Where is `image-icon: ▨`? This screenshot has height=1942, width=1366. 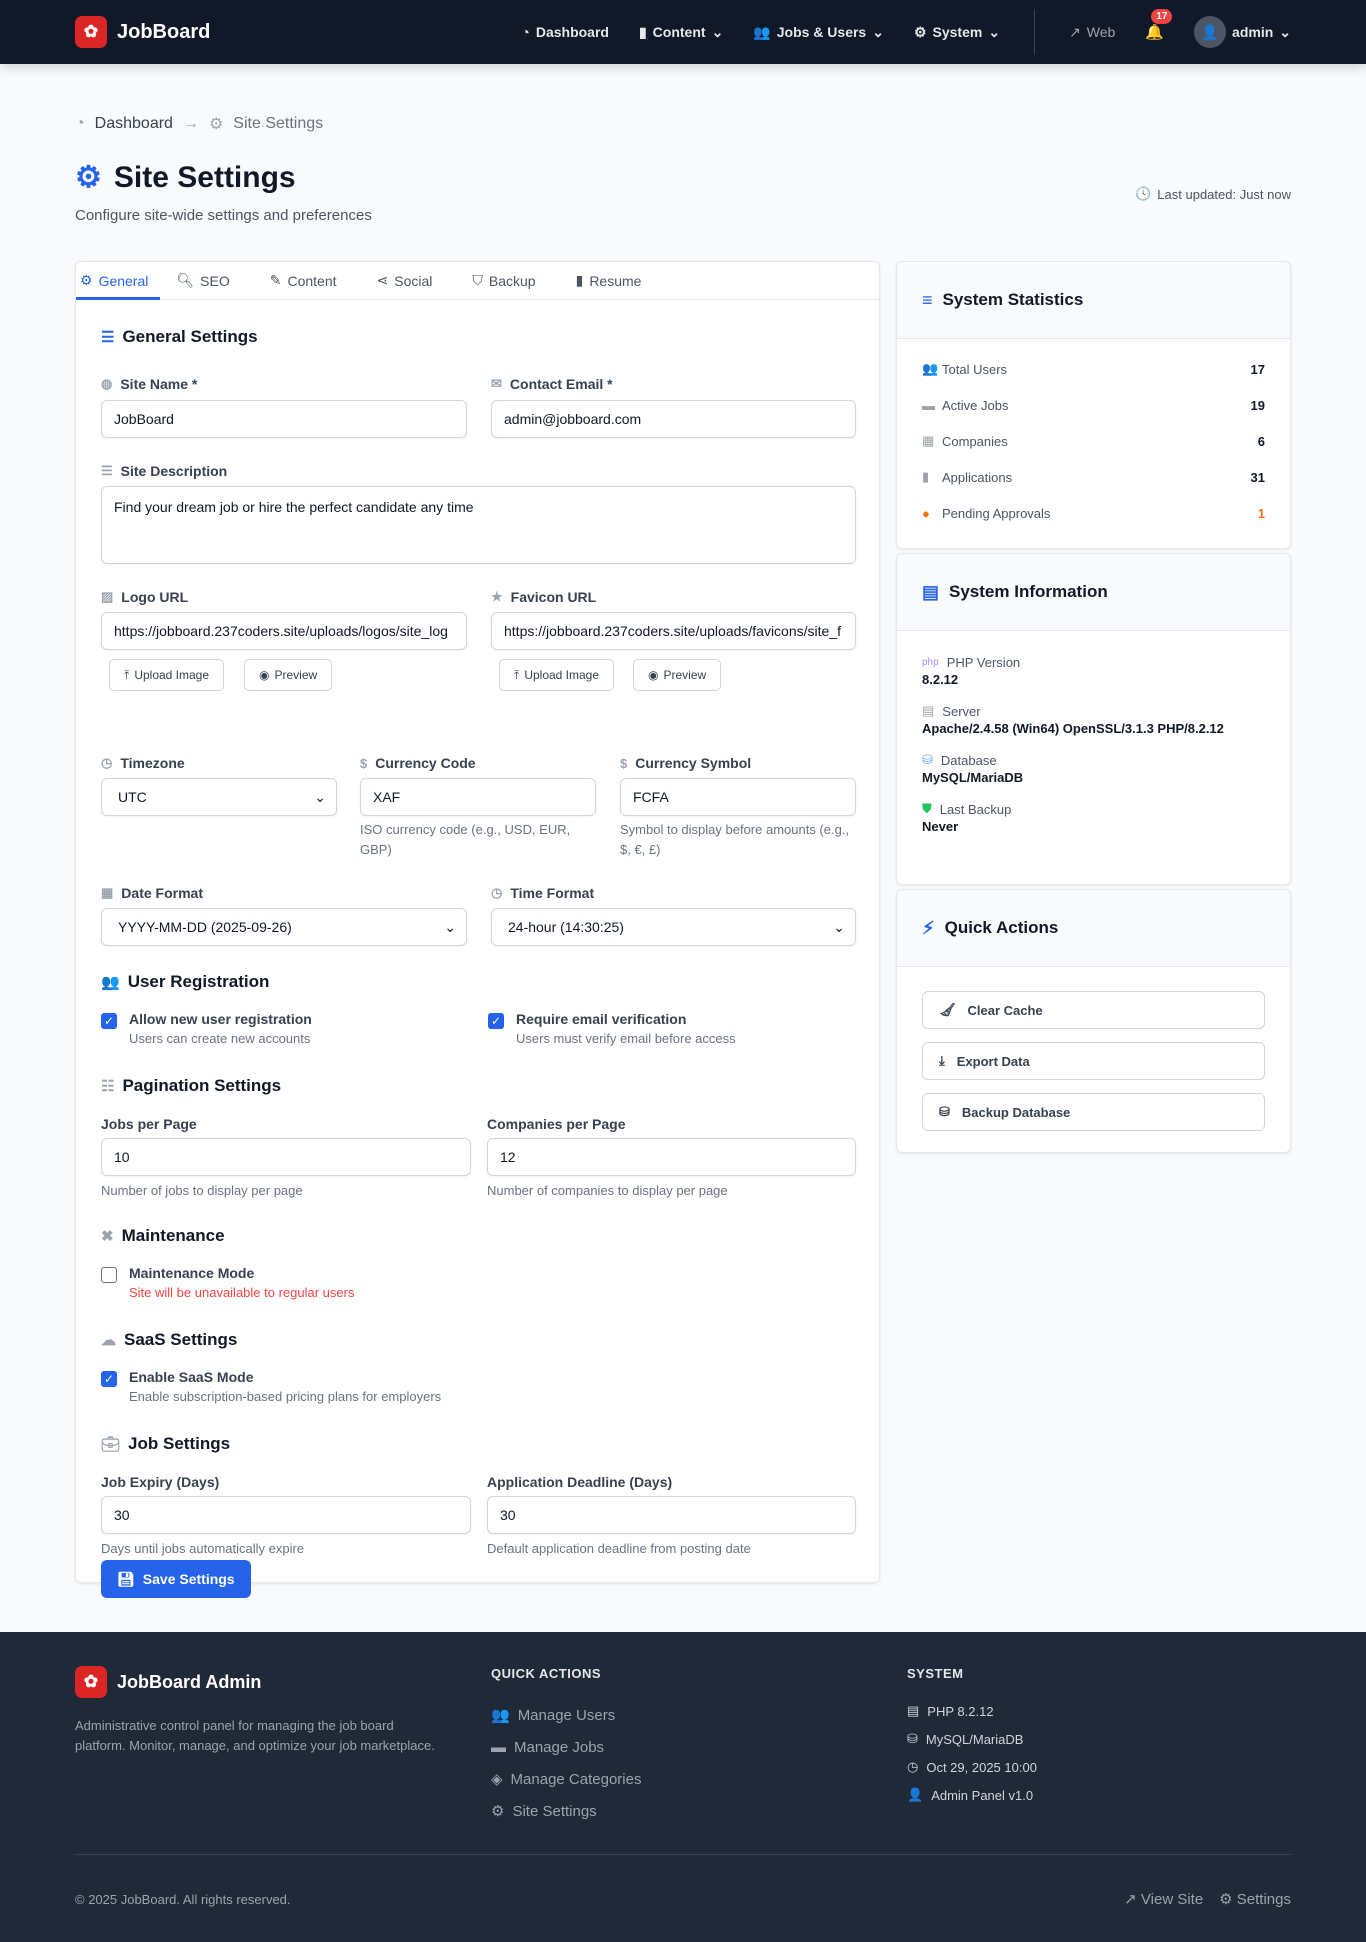
image-icon: ▨ is located at coordinates (107, 596).